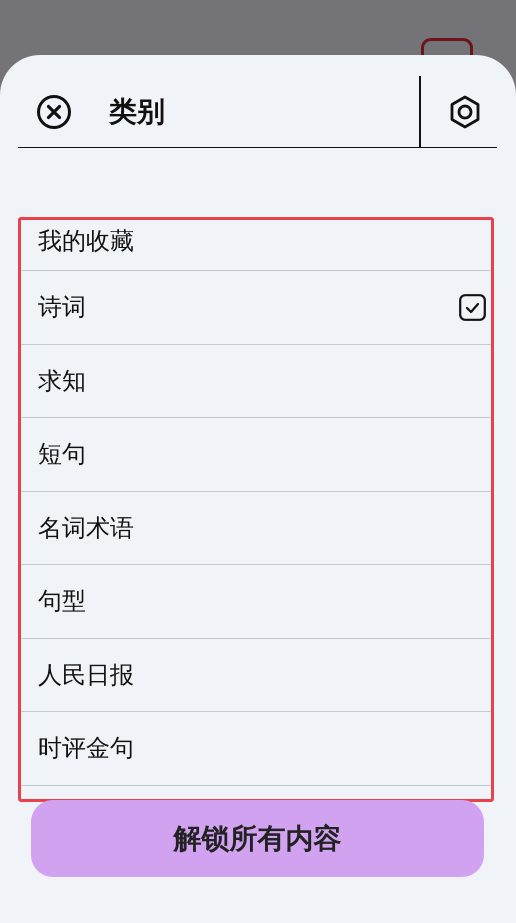  Describe the element at coordinates (257, 838) in the screenshot. I see `unlock-button: 解锁所有内容` at that location.